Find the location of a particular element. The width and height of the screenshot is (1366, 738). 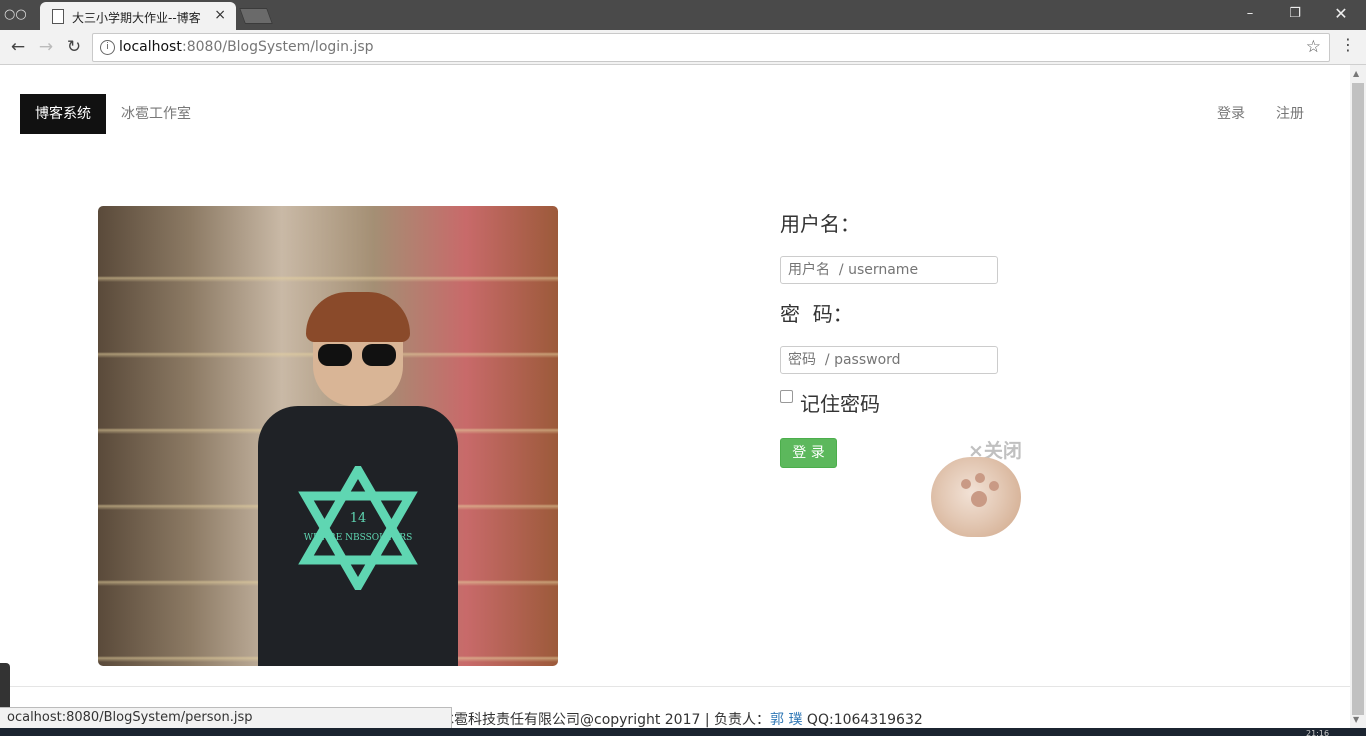

username-label: 用户名： is located at coordinates (820, 224).